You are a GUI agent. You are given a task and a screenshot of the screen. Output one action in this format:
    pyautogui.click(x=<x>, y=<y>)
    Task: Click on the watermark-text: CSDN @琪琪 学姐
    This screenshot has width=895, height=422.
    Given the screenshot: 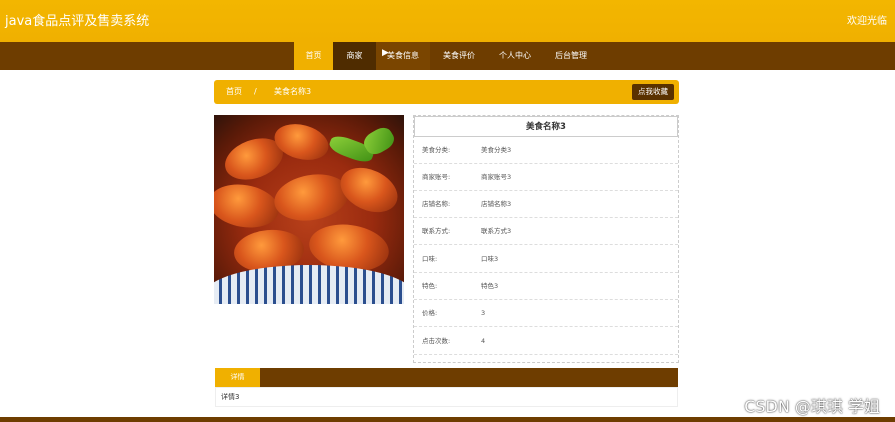 What is the action you would take?
    pyautogui.click(x=812, y=406)
    